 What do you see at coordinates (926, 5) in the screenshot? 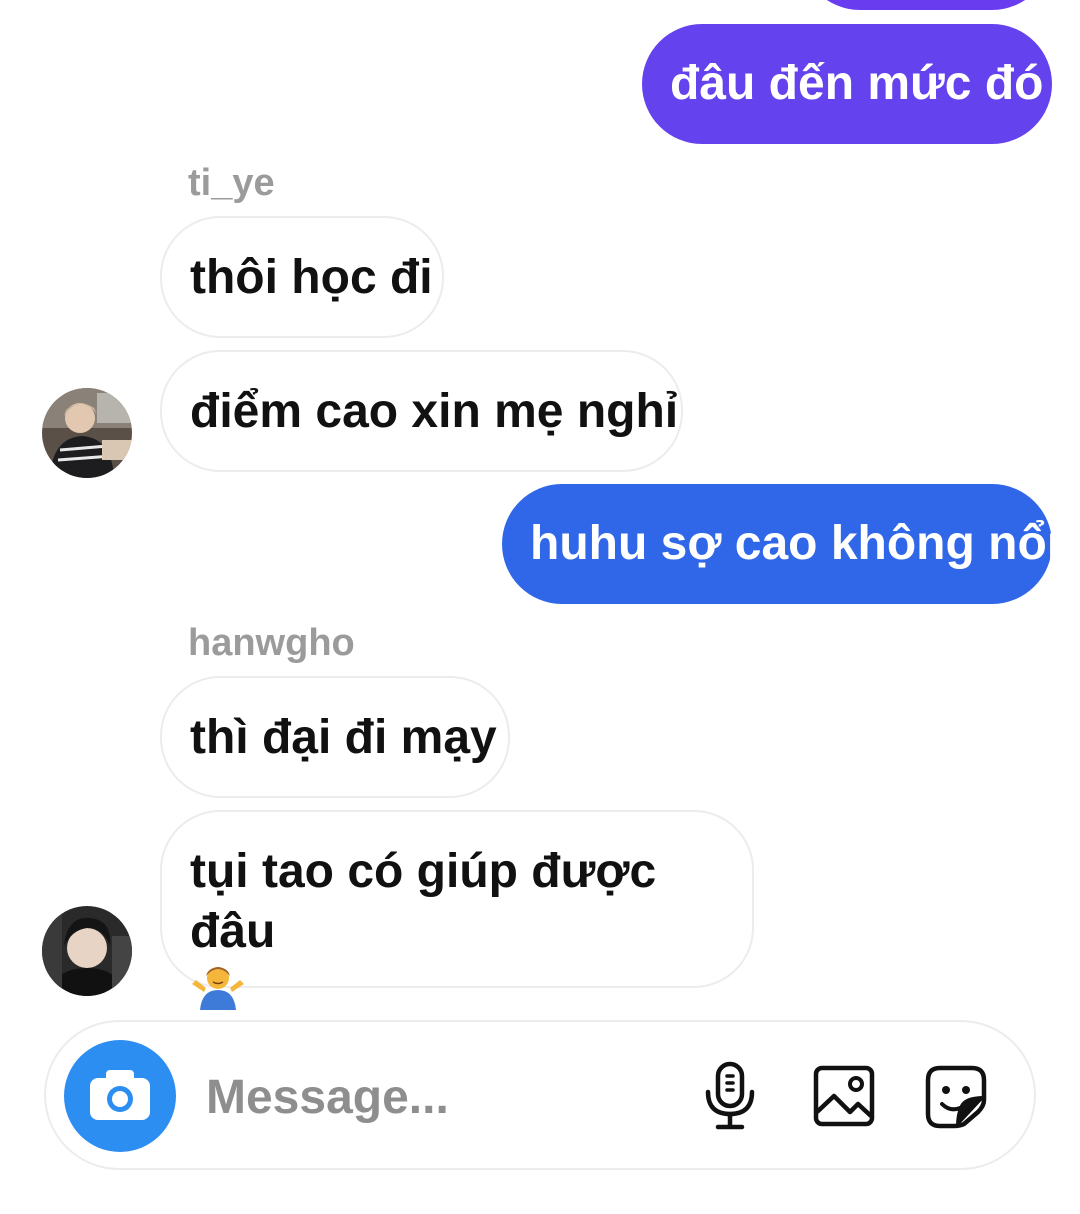
I see `message-bubble-outgoing-partial` at bounding box center [926, 5].